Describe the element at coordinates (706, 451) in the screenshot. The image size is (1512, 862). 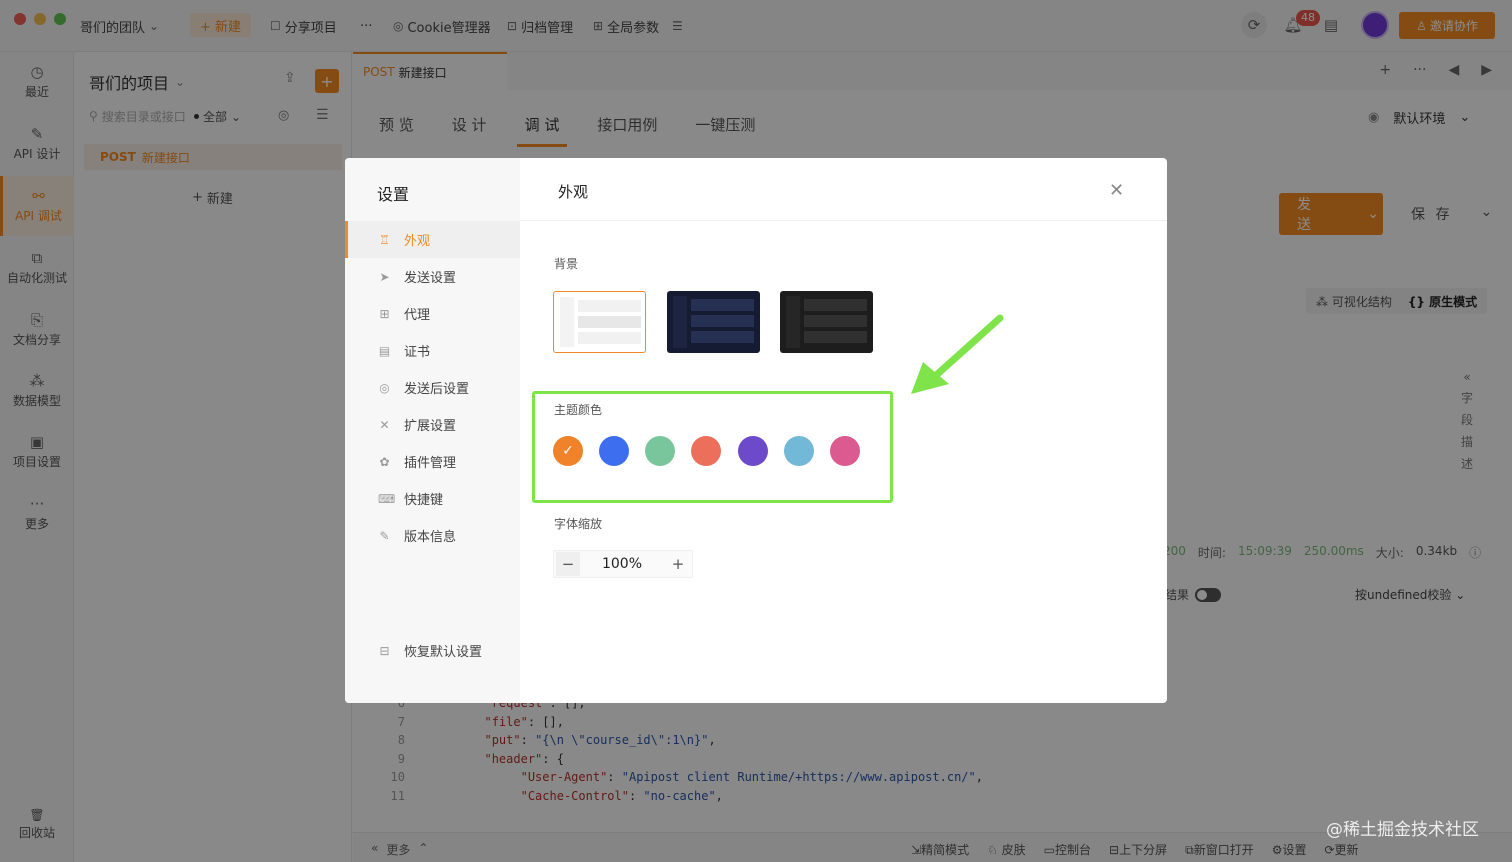
I see `theme-color-coral` at that location.